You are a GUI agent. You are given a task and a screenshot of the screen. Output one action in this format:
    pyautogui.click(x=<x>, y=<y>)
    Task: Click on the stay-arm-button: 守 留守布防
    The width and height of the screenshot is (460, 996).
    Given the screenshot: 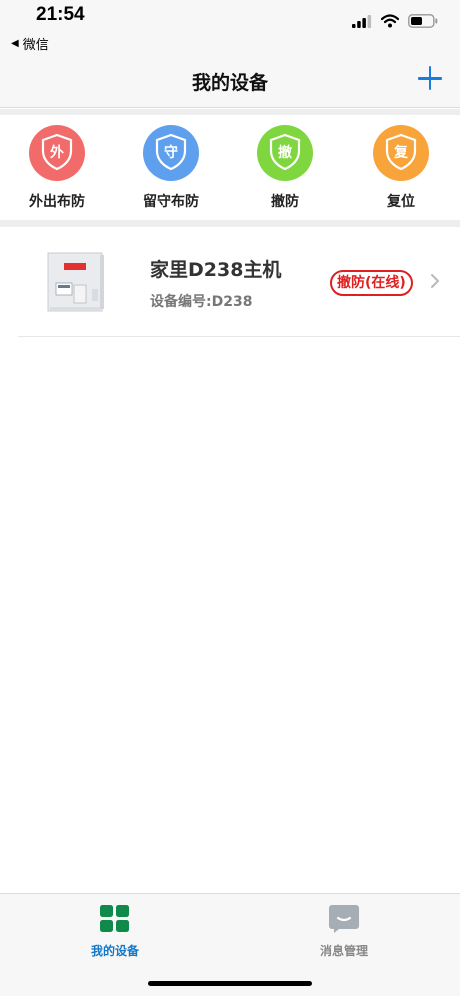 What is the action you would take?
    pyautogui.click(x=171, y=168)
    